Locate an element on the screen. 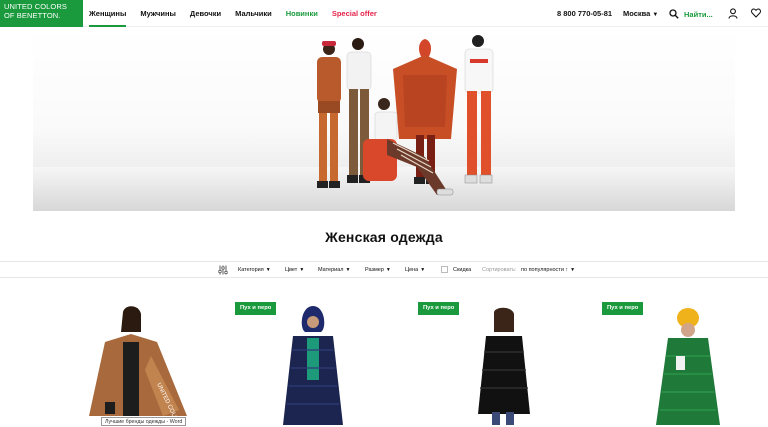 The image size is (768, 427). filter-size-label: Размер is located at coordinates (374, 270).